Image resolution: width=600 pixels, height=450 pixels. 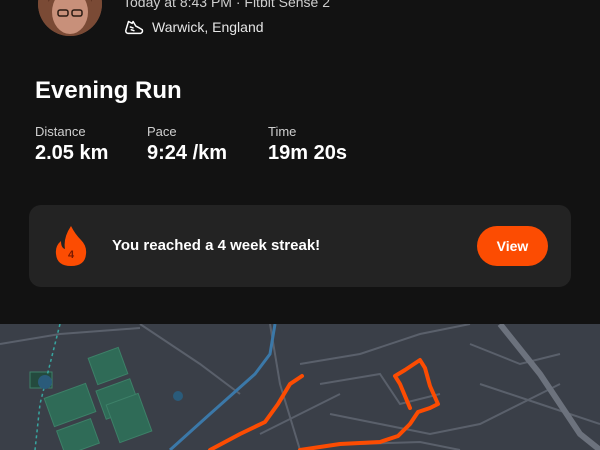 What do you see at coordinates (512, 246) in the screenshot?
I see `view-button: View` at bounding box center [512, 246].